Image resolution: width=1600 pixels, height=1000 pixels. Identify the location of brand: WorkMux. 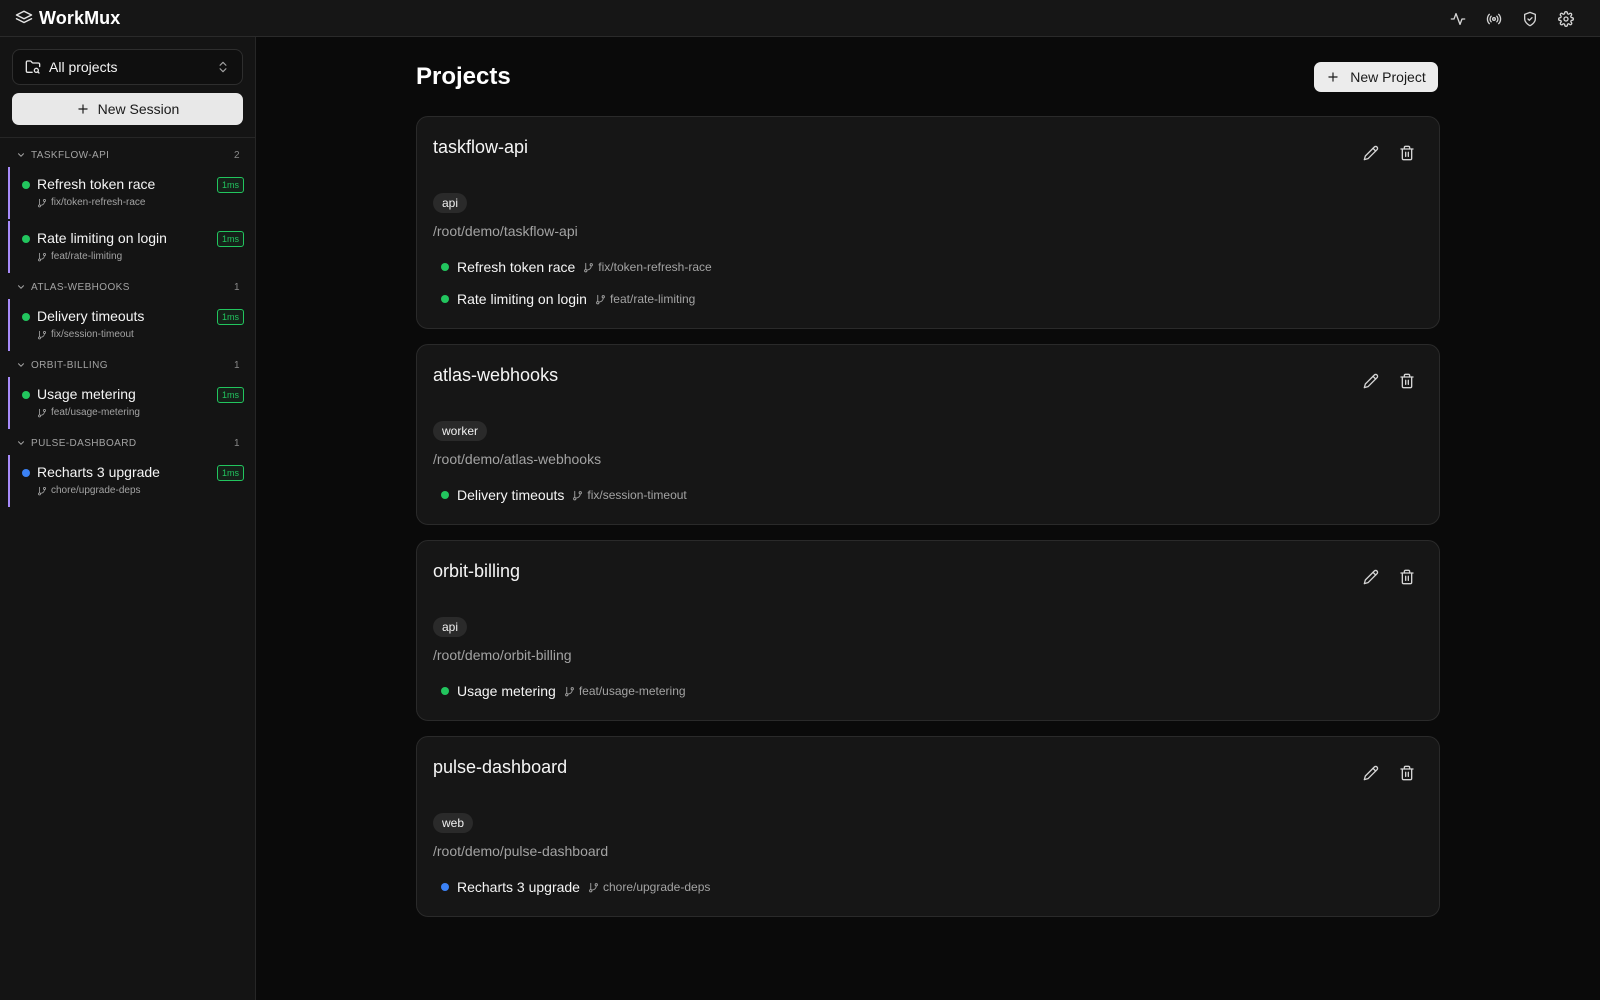
(67, 18).